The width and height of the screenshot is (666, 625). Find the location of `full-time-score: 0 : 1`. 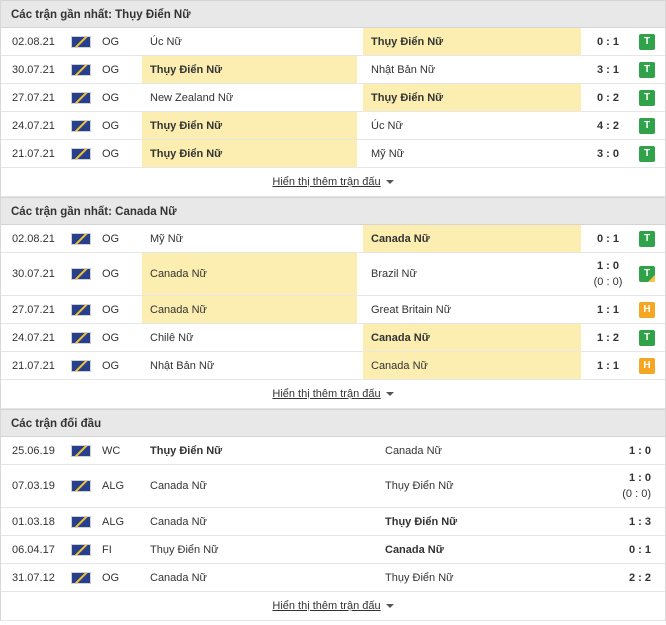

full-time-score: 0 : 1 is located at coordinates (639, 549).